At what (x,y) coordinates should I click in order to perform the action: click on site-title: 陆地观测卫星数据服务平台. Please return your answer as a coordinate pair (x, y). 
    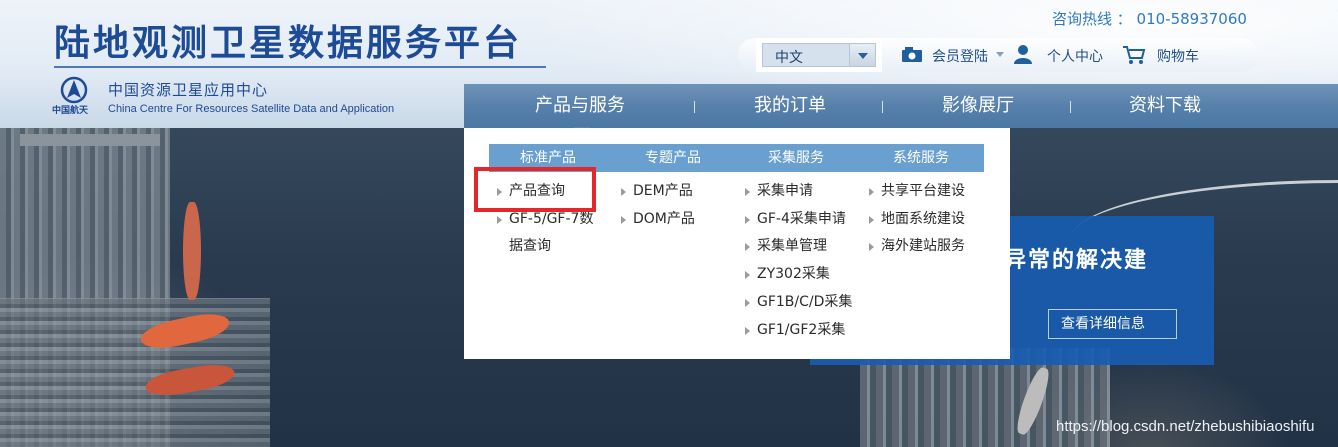
    Looking at the image, I should click on (288, 40).